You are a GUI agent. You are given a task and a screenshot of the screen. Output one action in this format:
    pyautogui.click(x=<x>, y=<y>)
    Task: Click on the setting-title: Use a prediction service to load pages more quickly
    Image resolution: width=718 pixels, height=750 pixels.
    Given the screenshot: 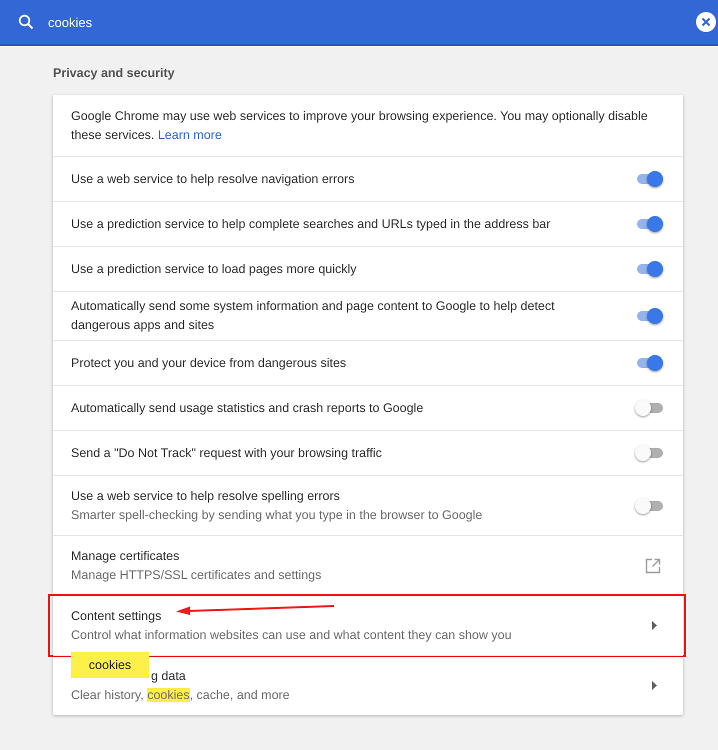 What is the action you would take?
    pyautogui.click(x=214, y=269)
    